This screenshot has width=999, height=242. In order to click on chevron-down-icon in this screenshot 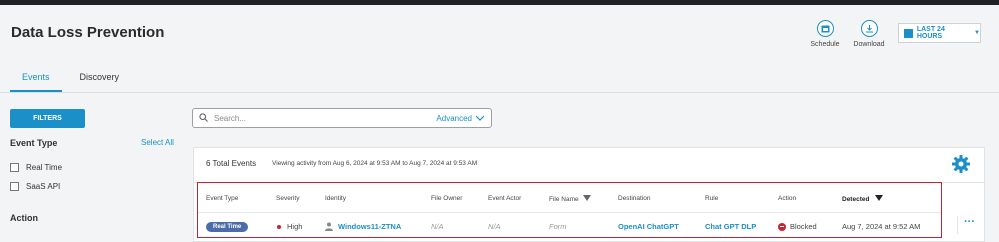, I will do `click(480, 118)`.